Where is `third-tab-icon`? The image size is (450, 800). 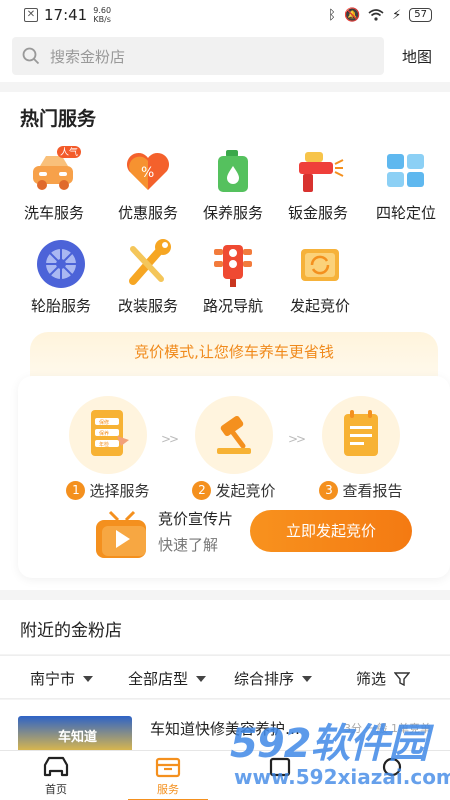 third-tab-icon is located at coordinates (280, 767).